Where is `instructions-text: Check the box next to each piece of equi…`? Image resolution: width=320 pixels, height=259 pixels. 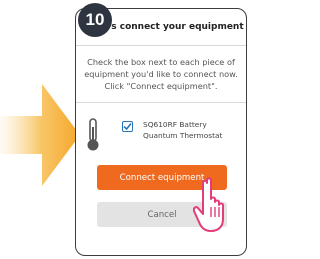 instructions-text: Check the box next to each piece of equi… is located at coordinates (161, 74).